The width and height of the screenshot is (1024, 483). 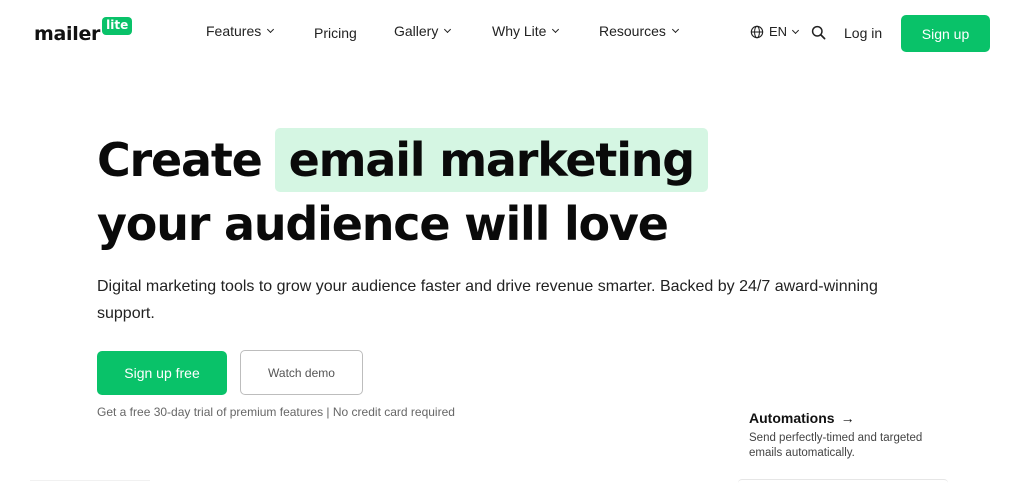 What do you see at coordinates (383, 224) in the screenshot?
I see `headline-line-2: your audience will love` at bounding box center [383, 224].